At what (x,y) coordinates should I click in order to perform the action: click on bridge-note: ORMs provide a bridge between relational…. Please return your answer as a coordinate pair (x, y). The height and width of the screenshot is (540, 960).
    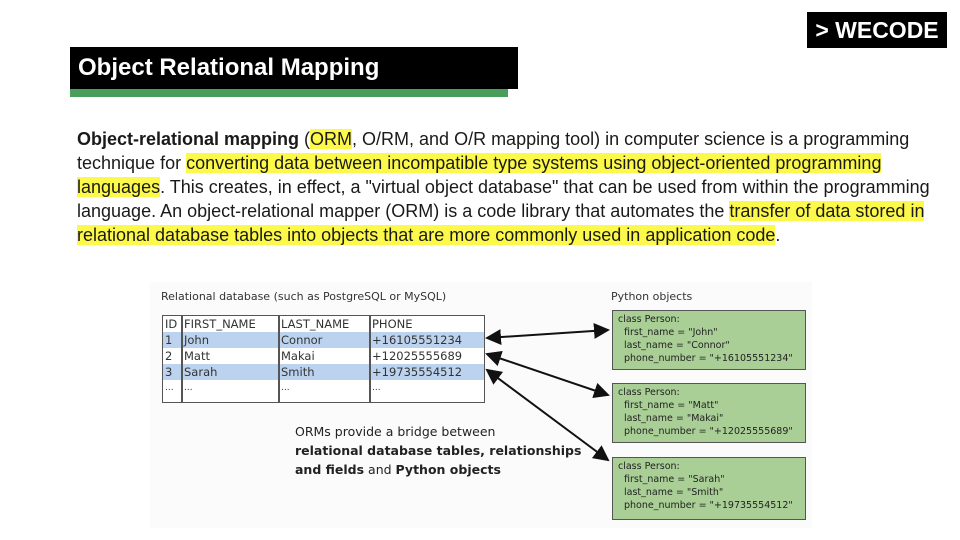
    Looking at the image, I should click on (445, 450).